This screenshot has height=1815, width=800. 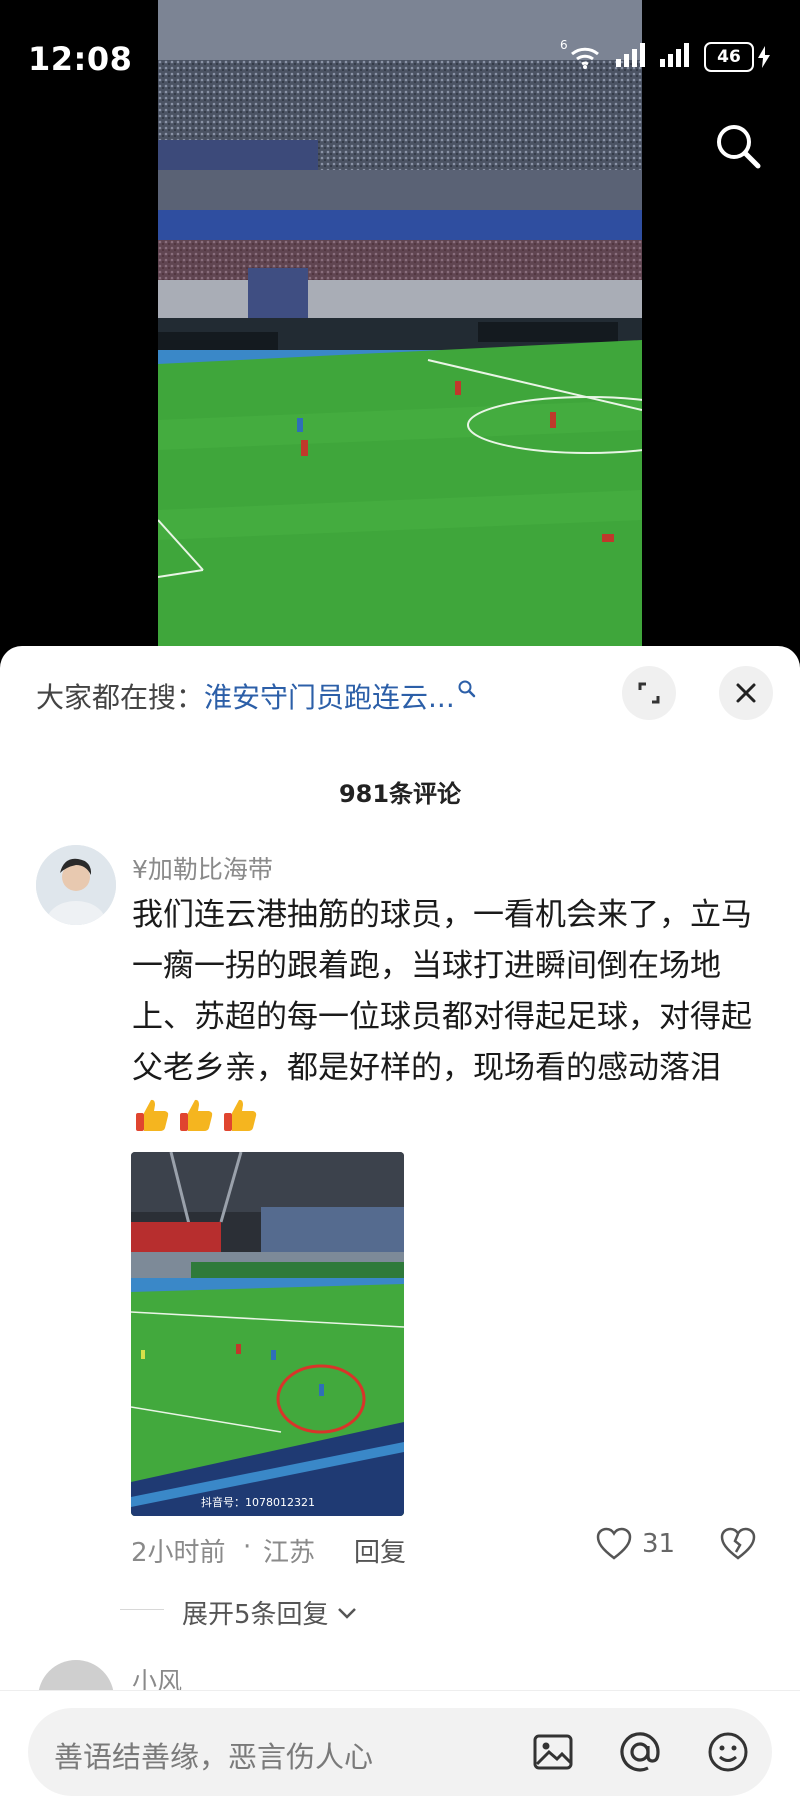 I want to click on divider-line, so click(x=142, y=1609).